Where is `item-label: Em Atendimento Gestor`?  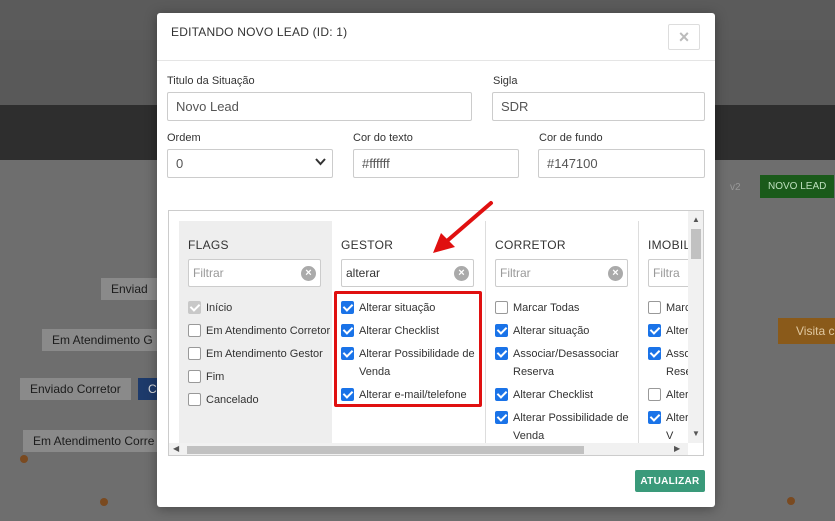
item-label: Em Atendimento Gestor is located at coordinates (264, 354).